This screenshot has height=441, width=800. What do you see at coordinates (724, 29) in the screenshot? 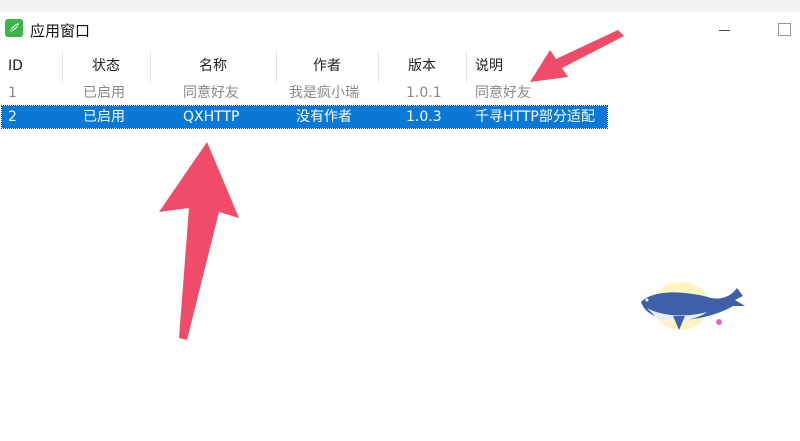
I see `minimize-button` at bounding box center [724, 29].